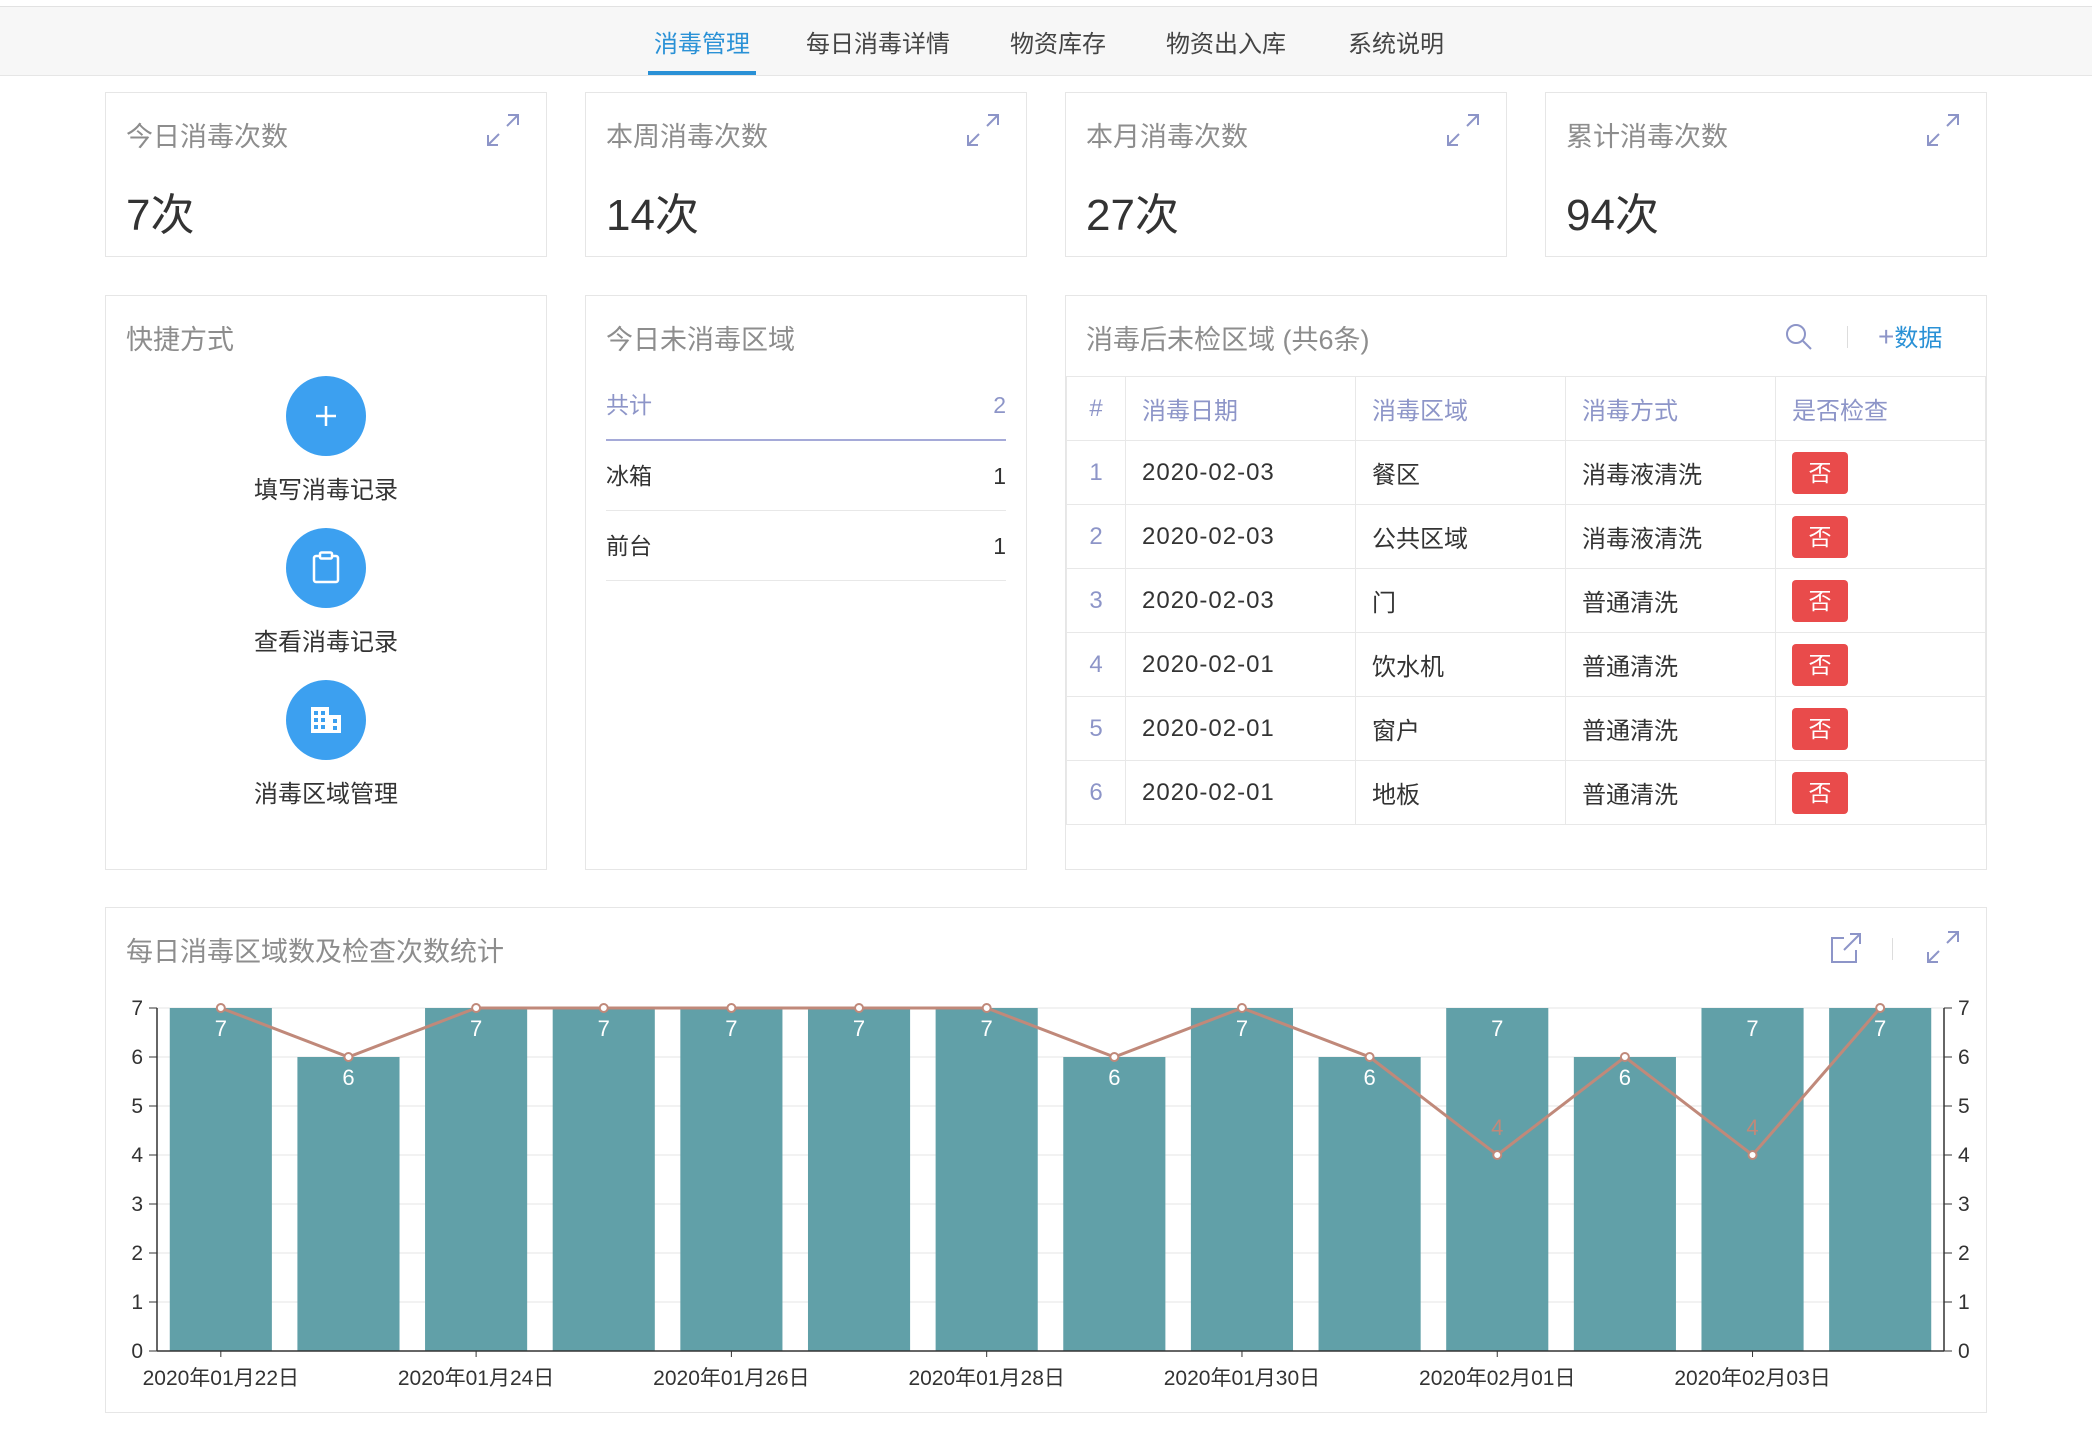 This screenshot has width=2092, height=1434. I want to click on y-tick-label-right: 5, so click(1964, 1106).